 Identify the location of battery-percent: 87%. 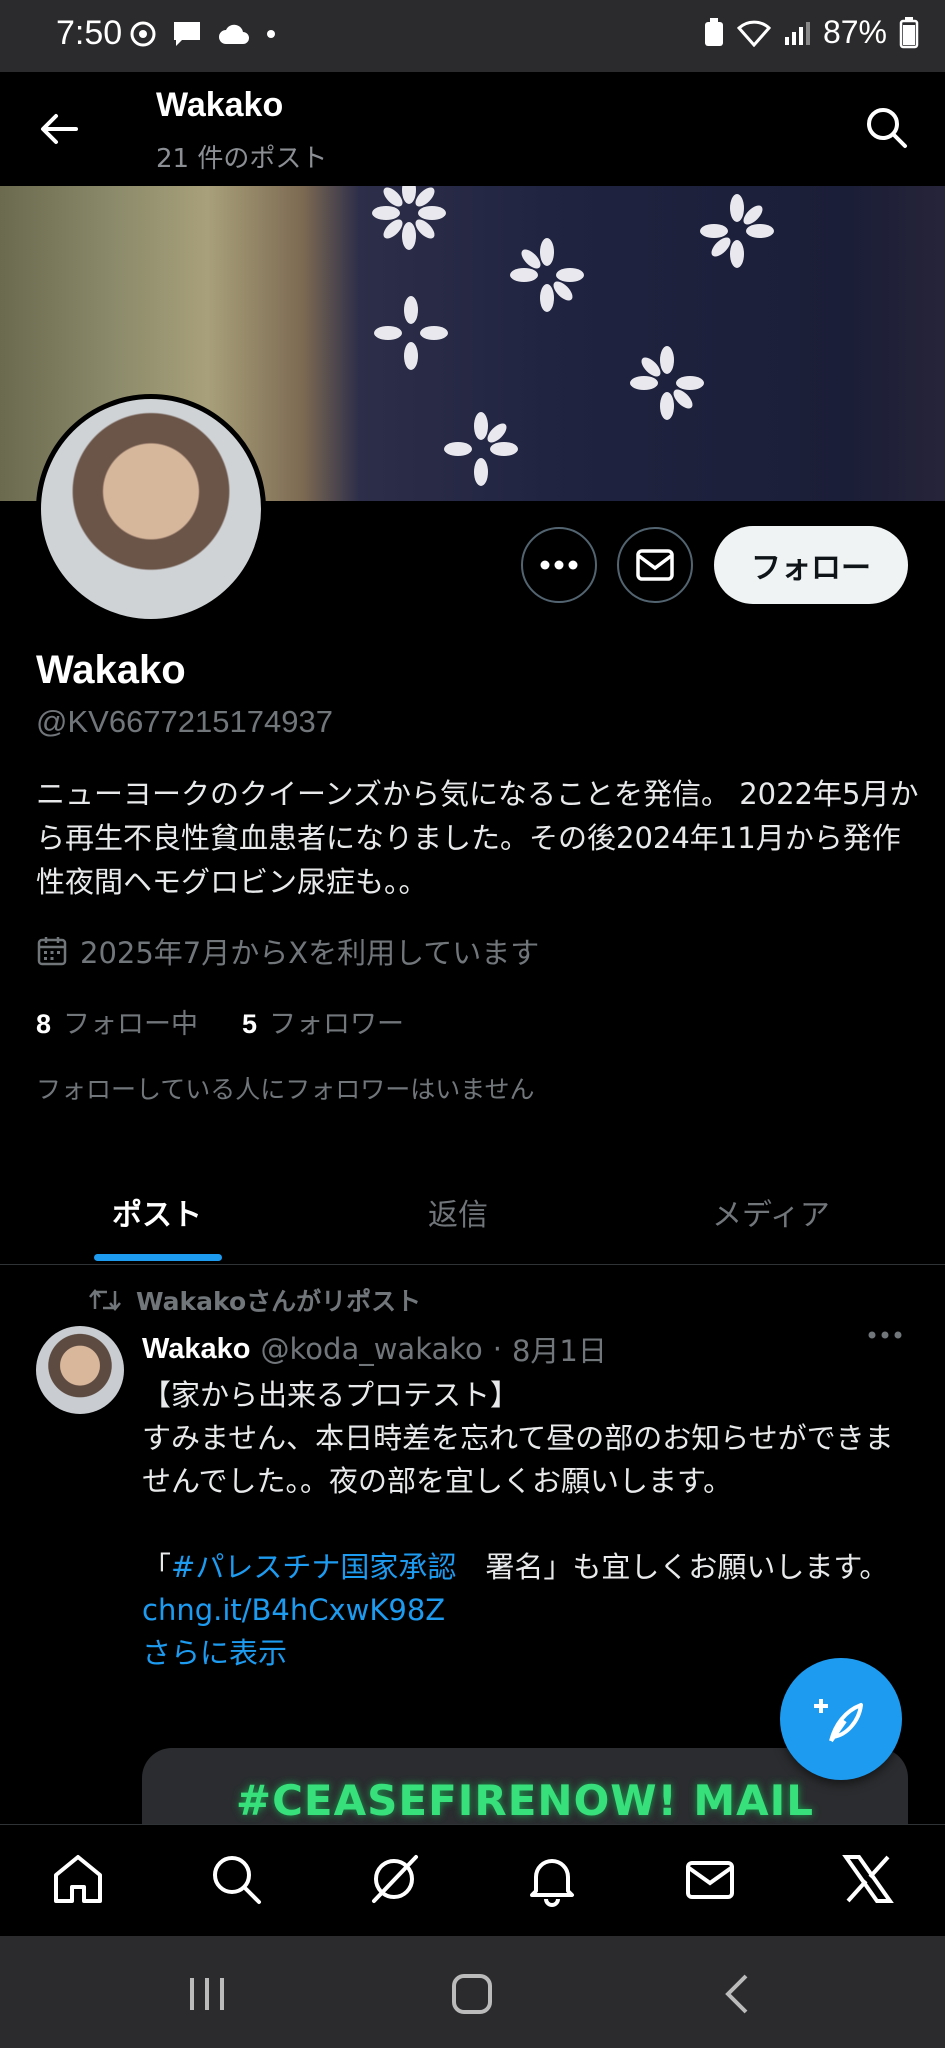
(854, 32).